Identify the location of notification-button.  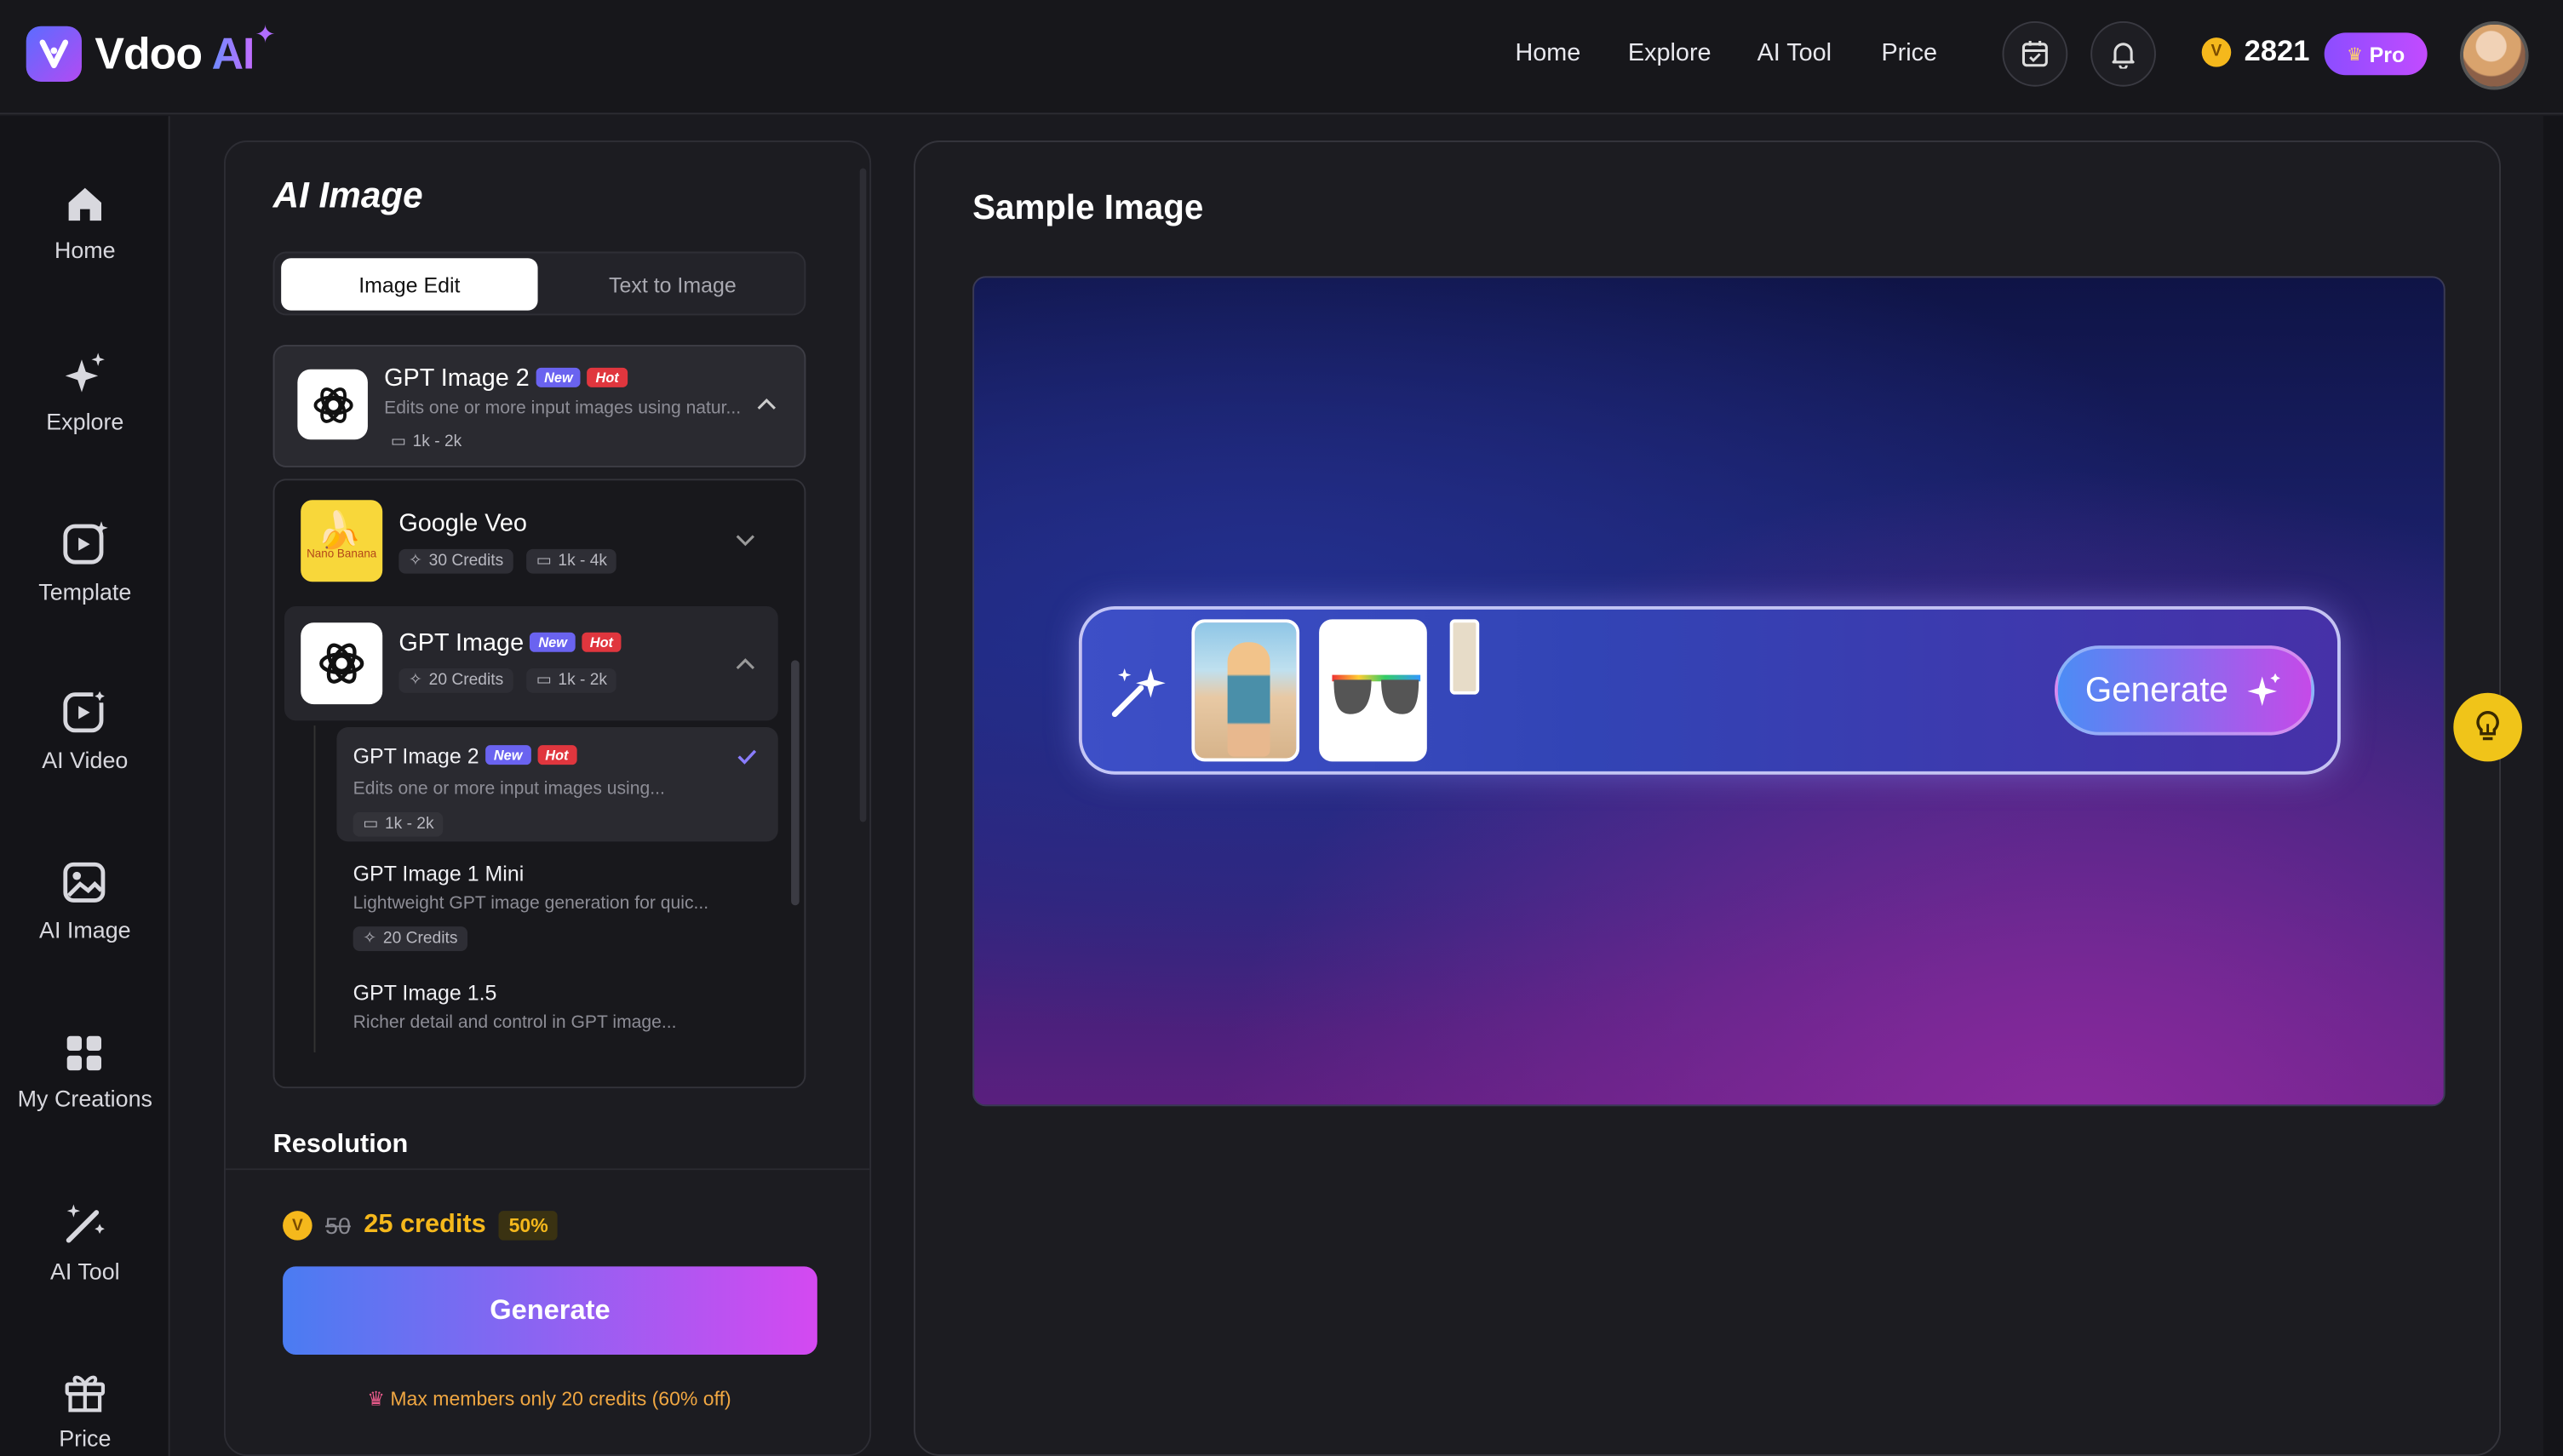
(2123, 54).